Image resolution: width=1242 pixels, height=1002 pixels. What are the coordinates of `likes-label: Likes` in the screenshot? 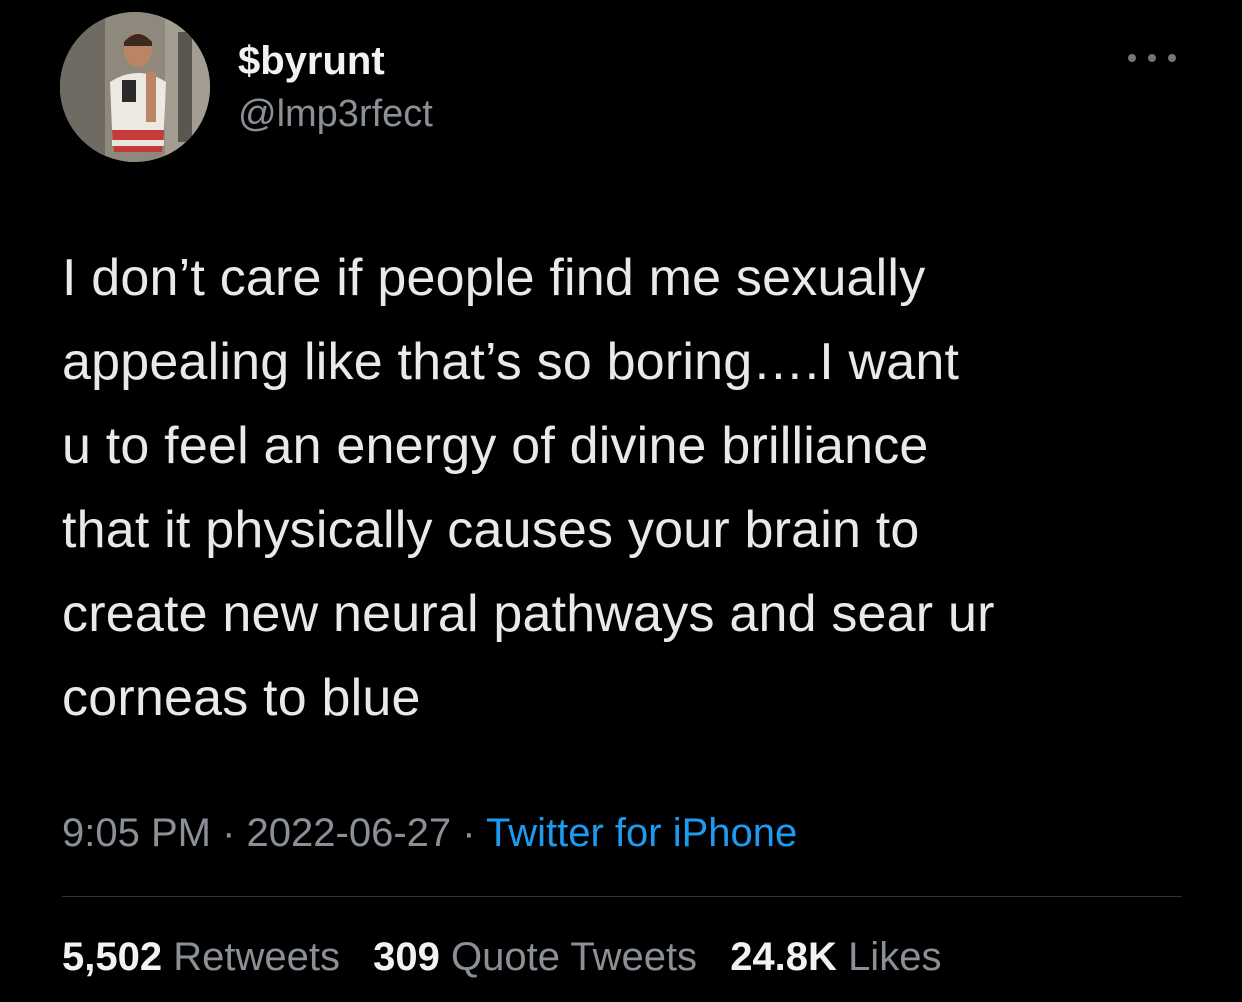 It's located at (895, 957).